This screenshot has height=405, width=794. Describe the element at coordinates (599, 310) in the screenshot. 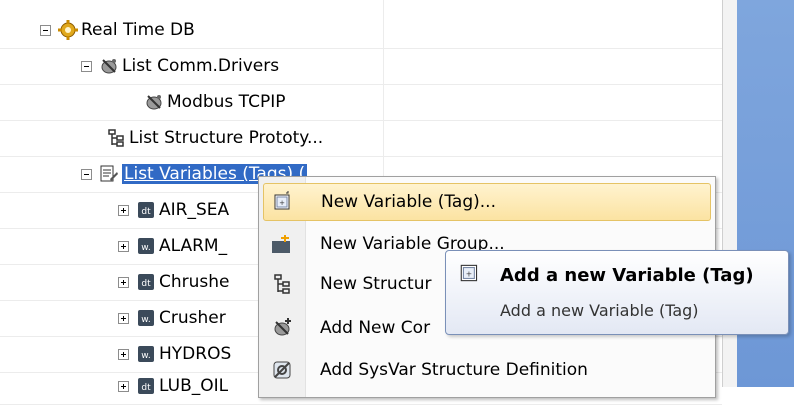

I see `tooltip-body: Add a new Variable (Tag)` at that location.